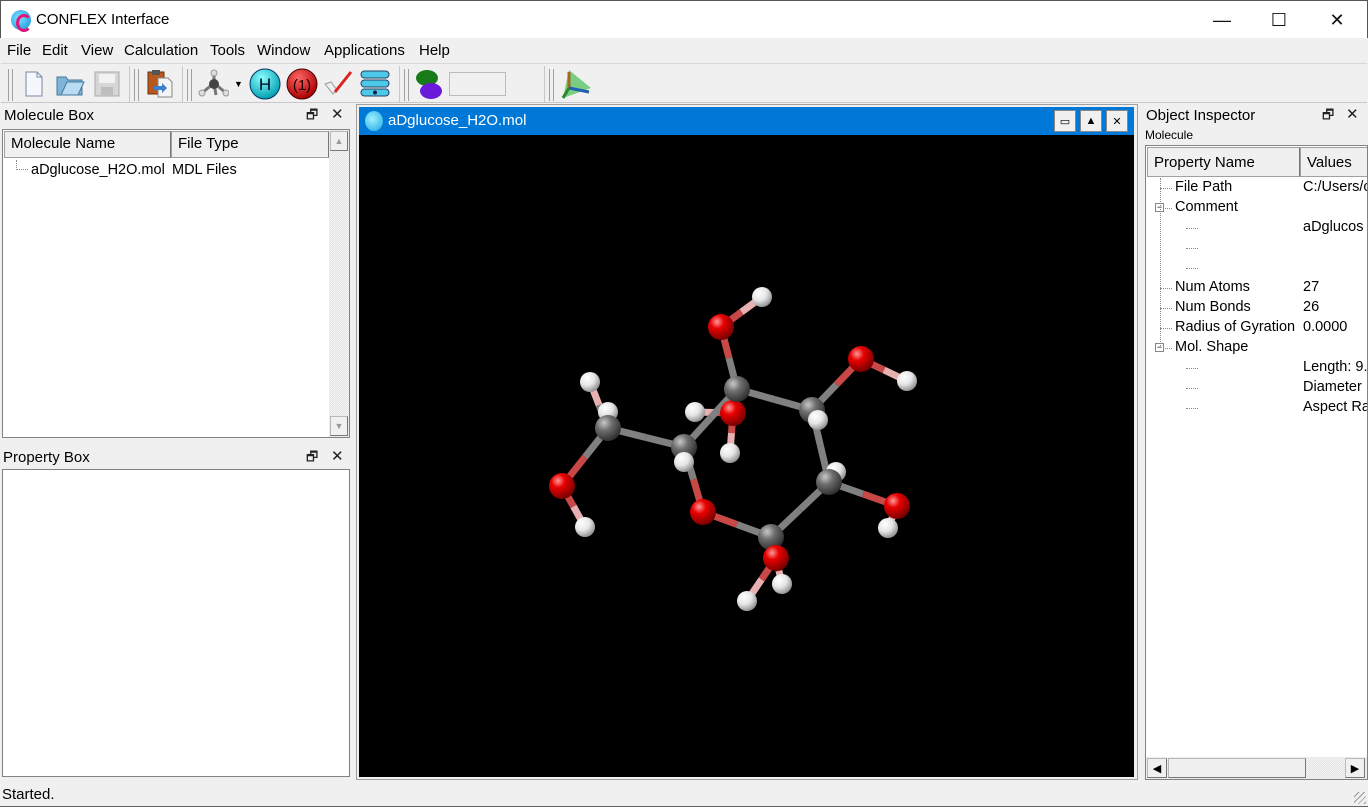 This screenshot has width=1368, height=807. I want to click on open-folder-icon, so click(70, 84).